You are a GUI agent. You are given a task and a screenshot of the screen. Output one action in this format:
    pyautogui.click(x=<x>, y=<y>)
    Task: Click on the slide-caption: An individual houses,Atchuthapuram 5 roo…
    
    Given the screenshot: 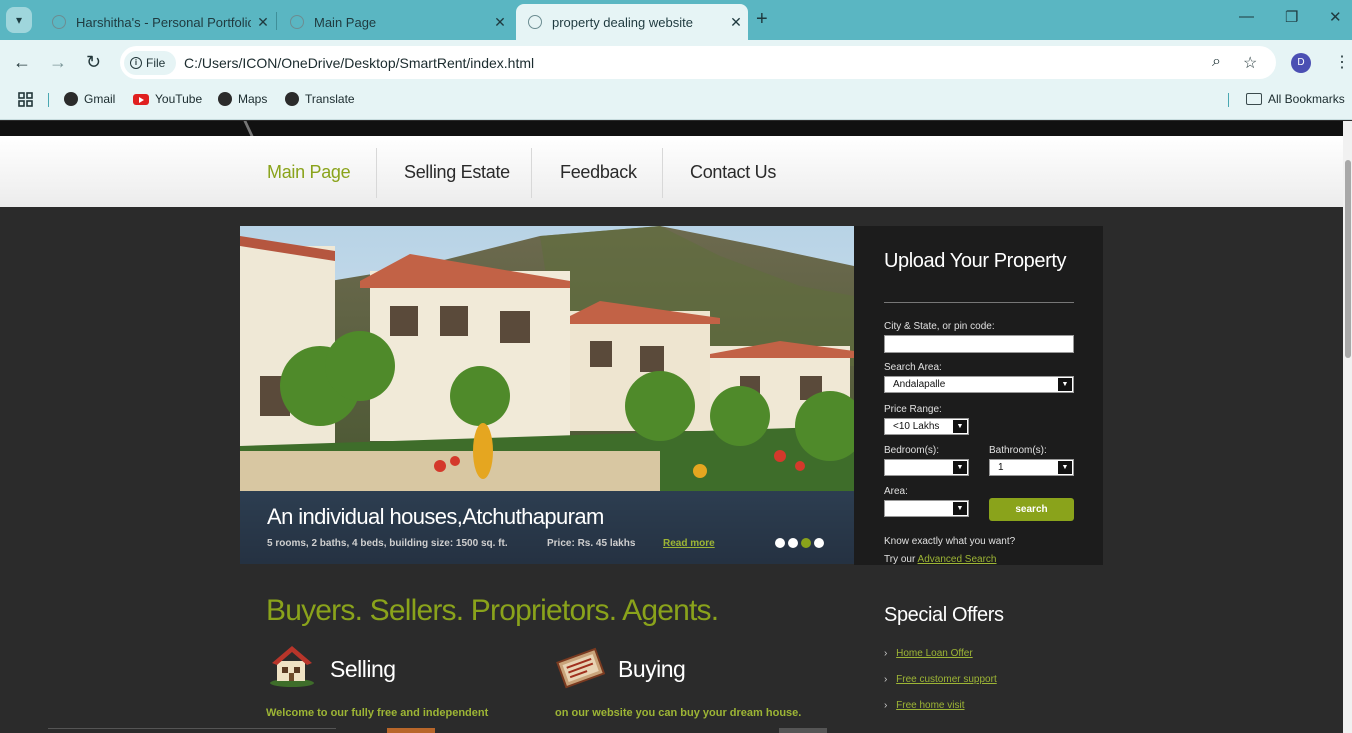 What is the action you would take?
    pyautogui.click(x=547, y=527)
    